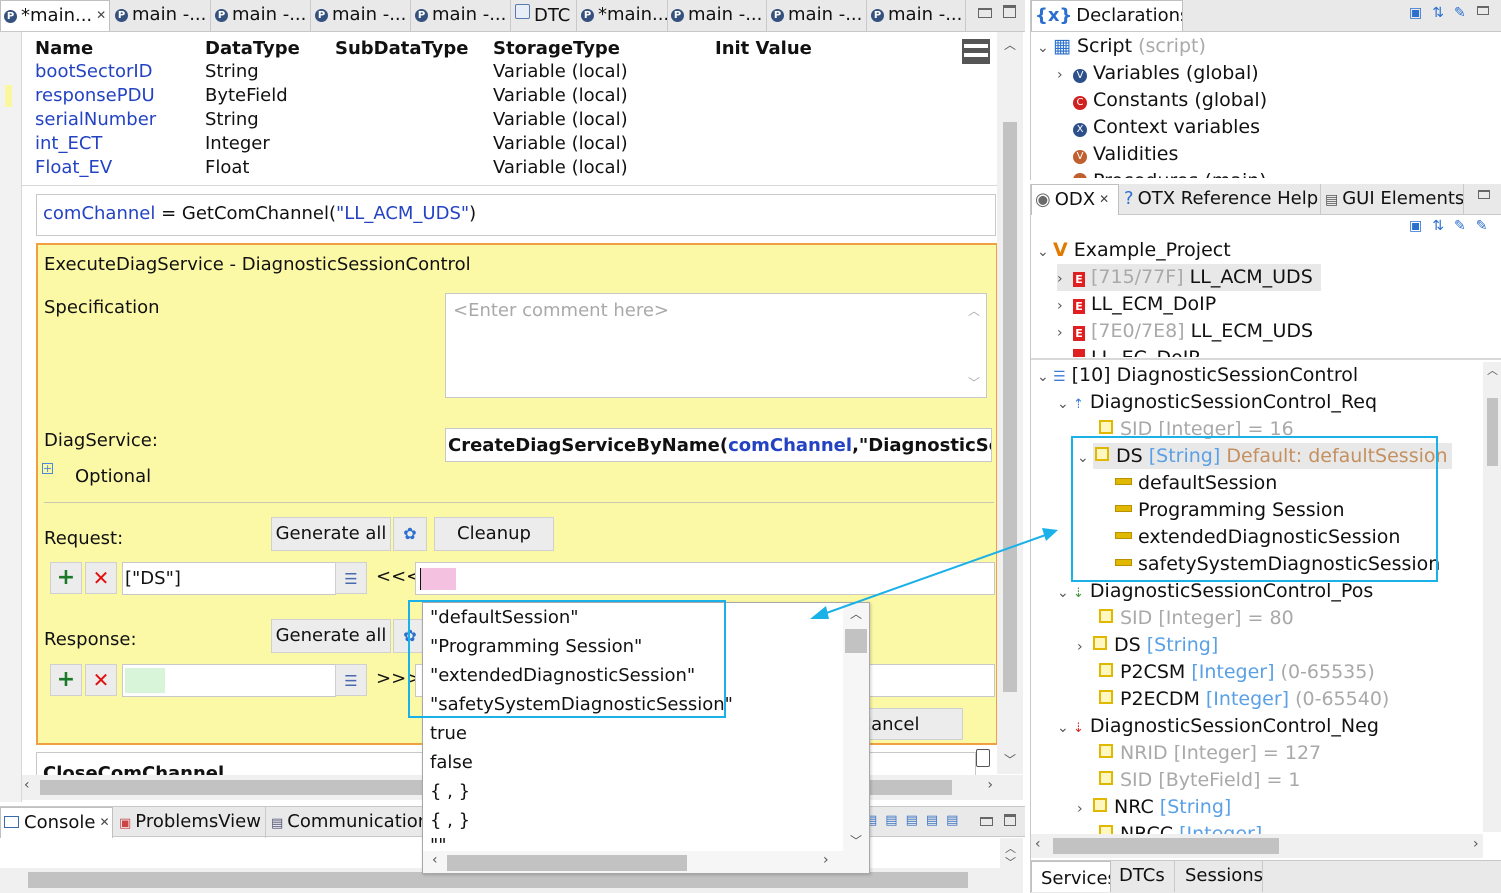 This screenshot has height=893, width=1501. What do you see at coordinates (716, 345) in the screenshot?
I see `comment-textarea: <Enter comment here> ︿ ﹀` at bounding box center [716, 345].